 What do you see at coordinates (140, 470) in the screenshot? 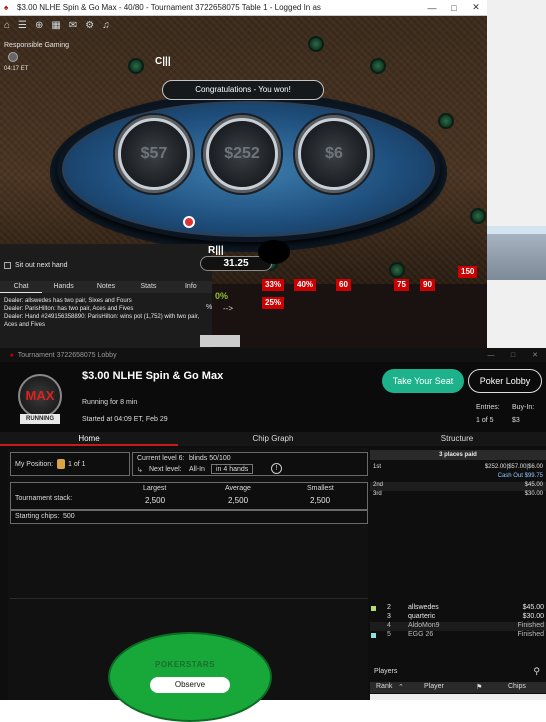
I see `next-level-arrow-icon: ↳` at bounding box center [140, 470].